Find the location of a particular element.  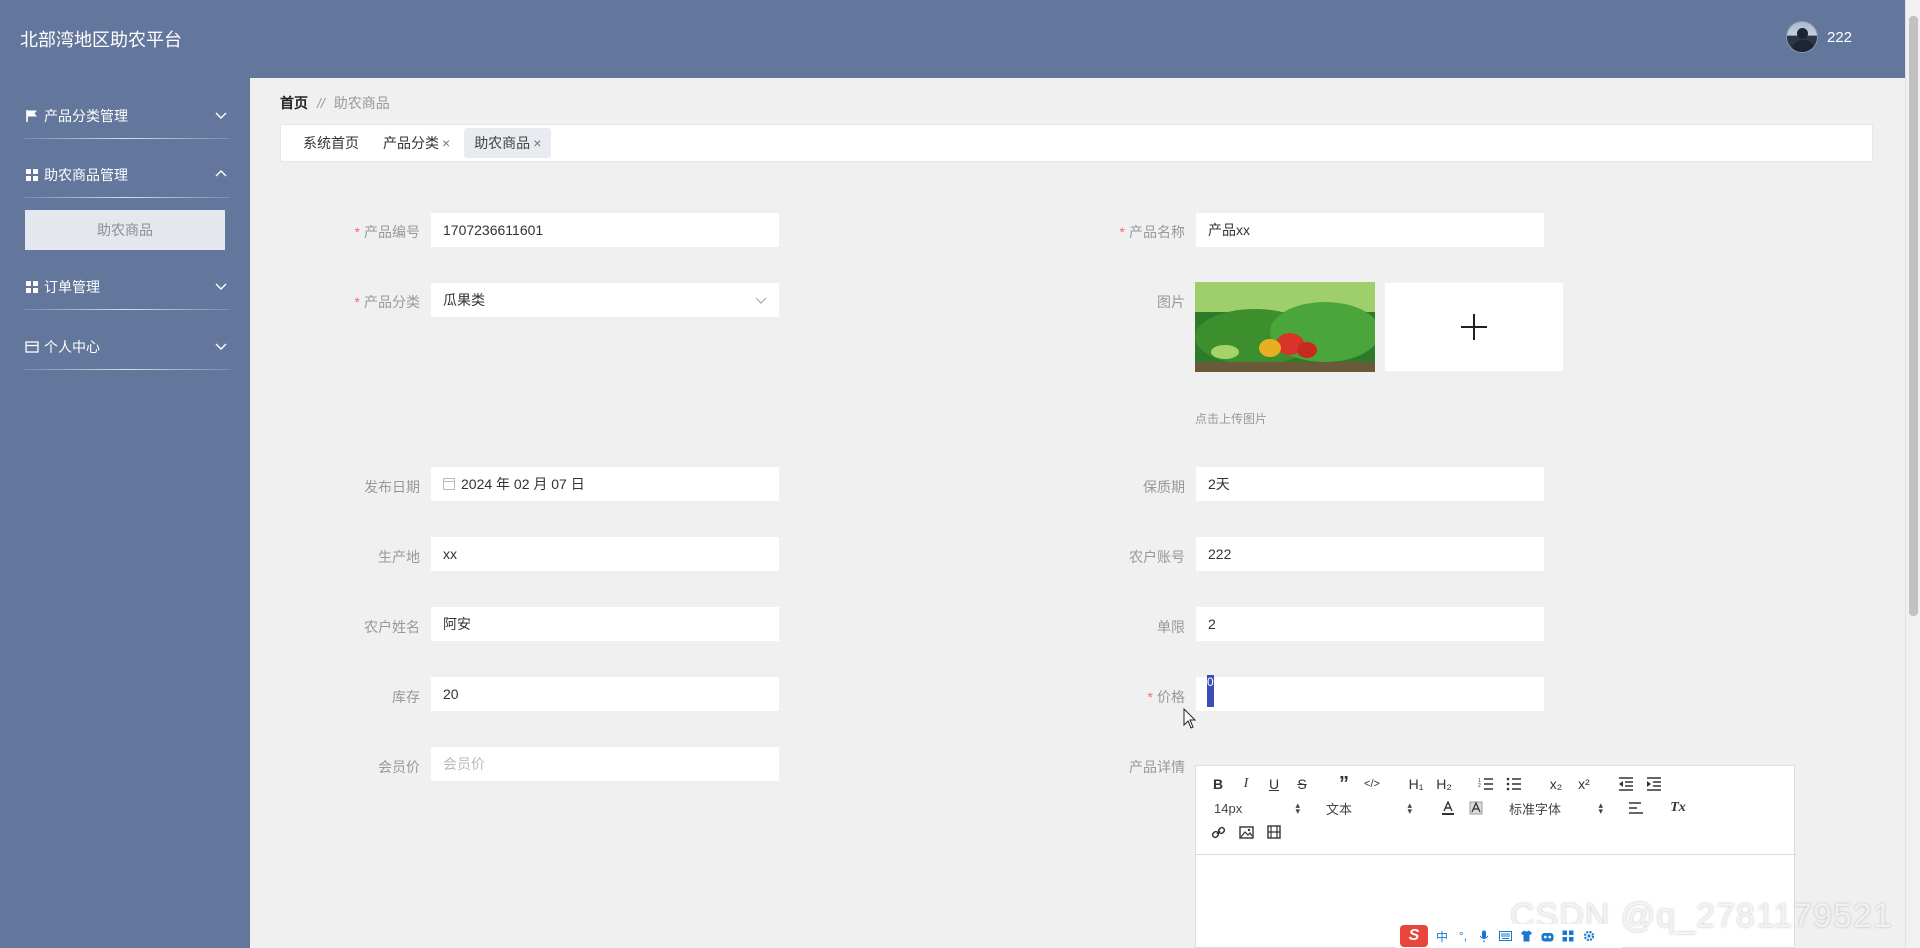

ime-mode: 中 is located at coordinates (1442, 936).